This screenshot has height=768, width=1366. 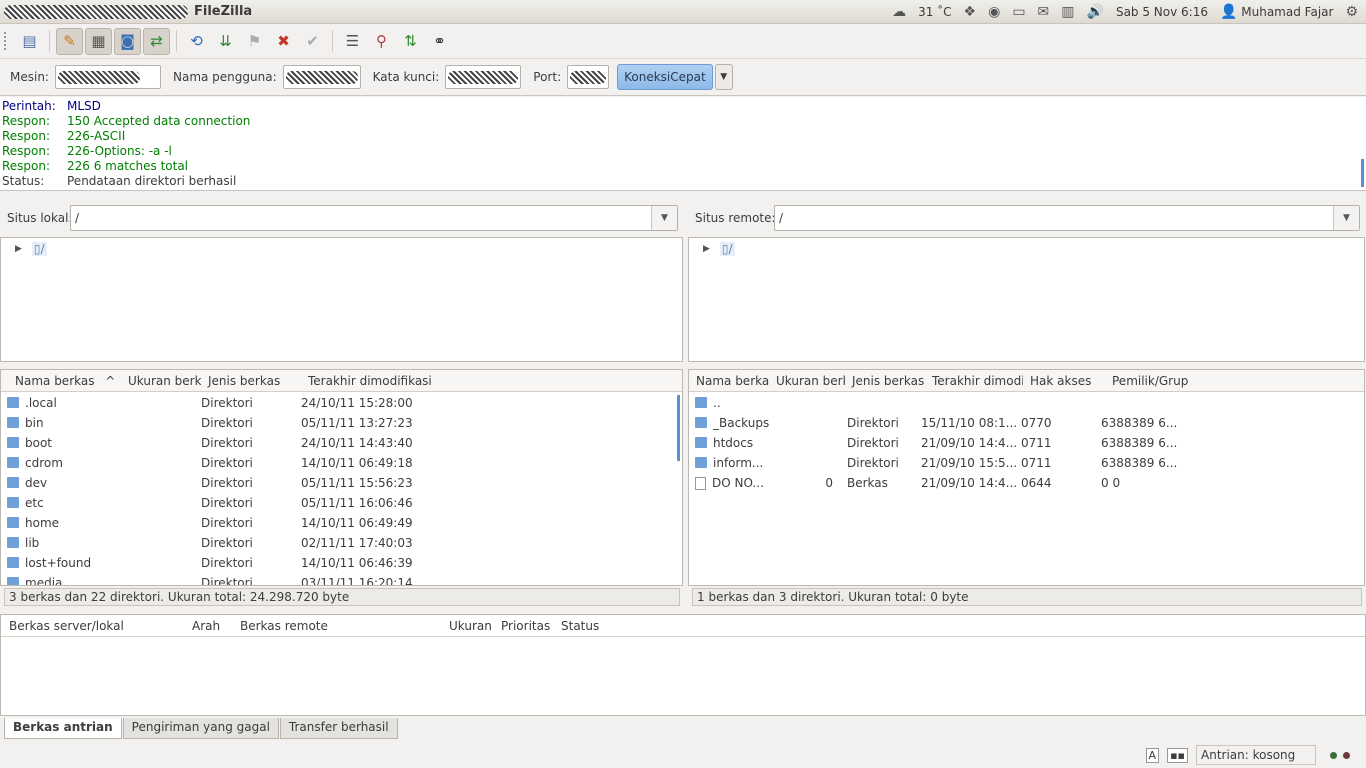 What do you see at coordinates (339, 463) in the screenshot?
I see `table-row: cdrom Direktori 14/10/11 06:49:18` at bounding box center [339, 463].